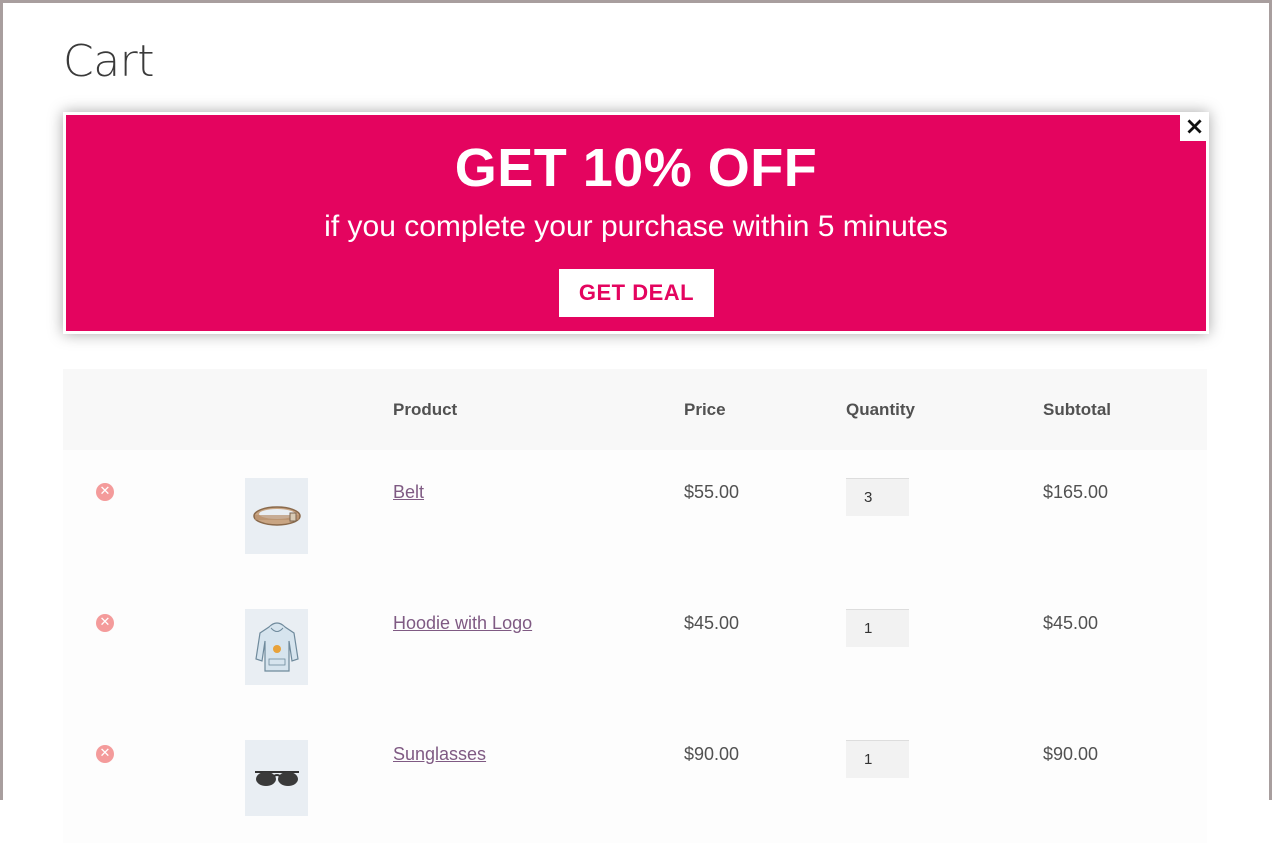 Image resolution: width=1272 pixels, height=843 pixels. I want to click on table-row: ✕ Sunglasses $90.00 $90.00, so click(635, 777).